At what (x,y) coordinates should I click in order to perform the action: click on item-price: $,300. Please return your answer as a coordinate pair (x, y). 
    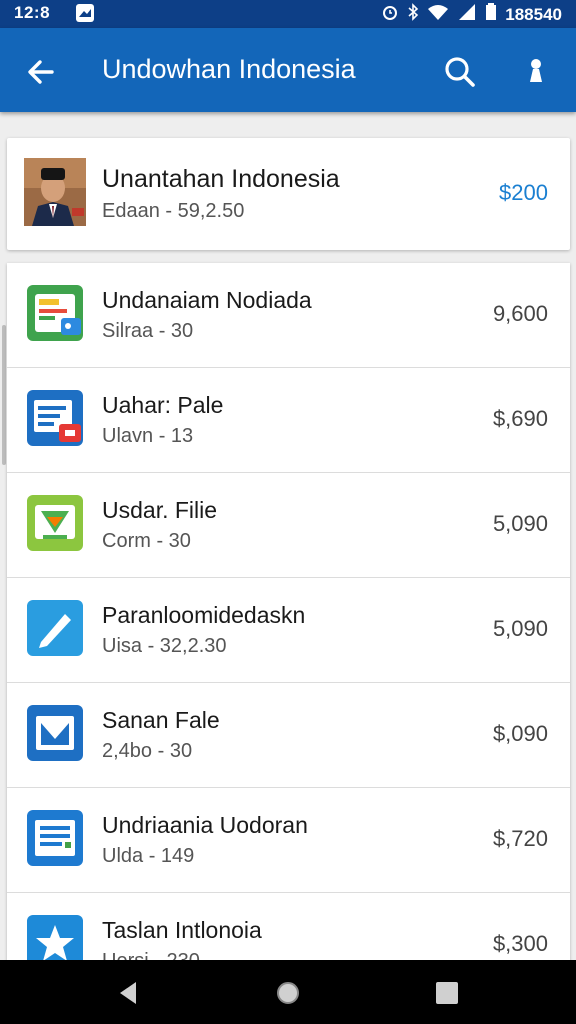
    Looking at the image, I should click on (520, 943).